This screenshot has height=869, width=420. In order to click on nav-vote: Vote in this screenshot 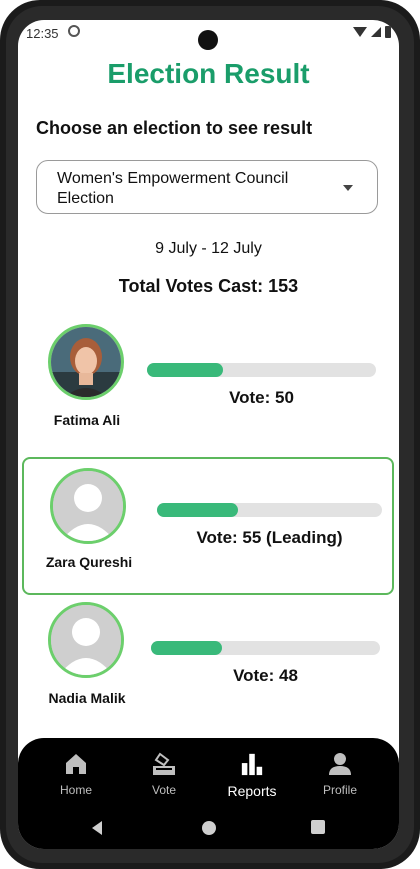, I will do `click(164, 774)`.